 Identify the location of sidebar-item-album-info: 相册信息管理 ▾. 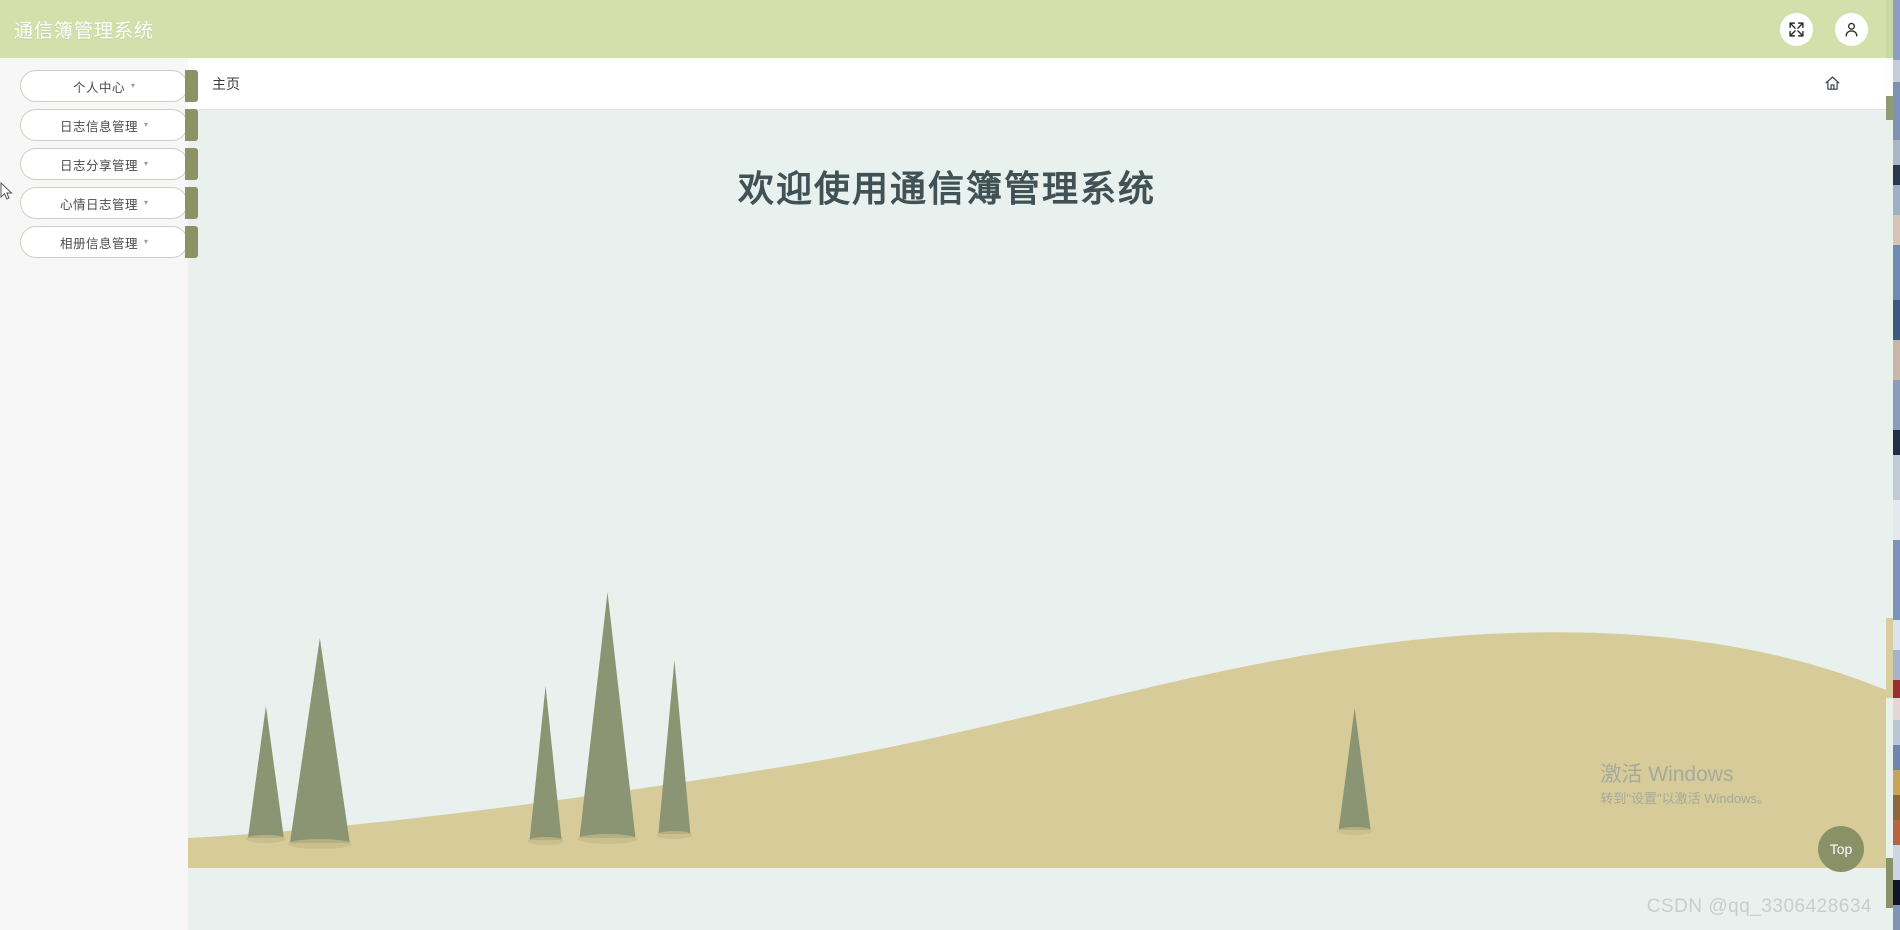
(109, 242).